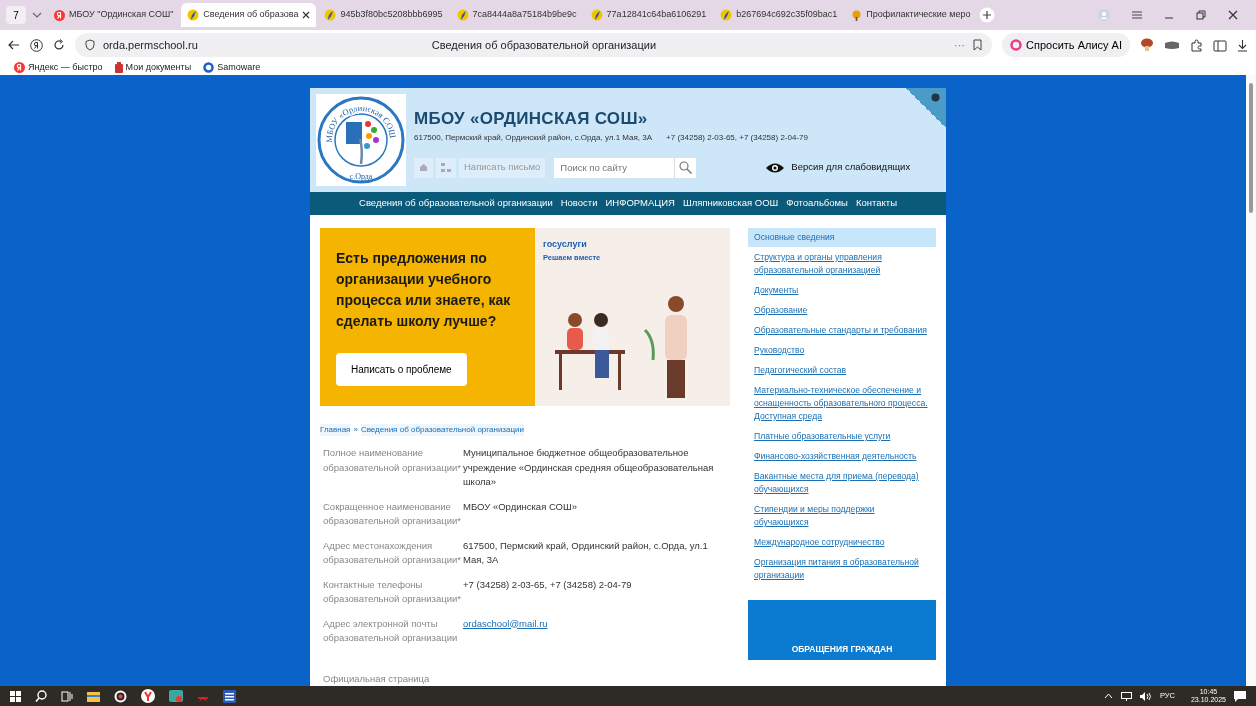 This screenshot has width=1256, height=706. Describe the element at coordinates (456, 203) in the screenshot. I see `nav-link: Сведения об образовательной организации` at that location.